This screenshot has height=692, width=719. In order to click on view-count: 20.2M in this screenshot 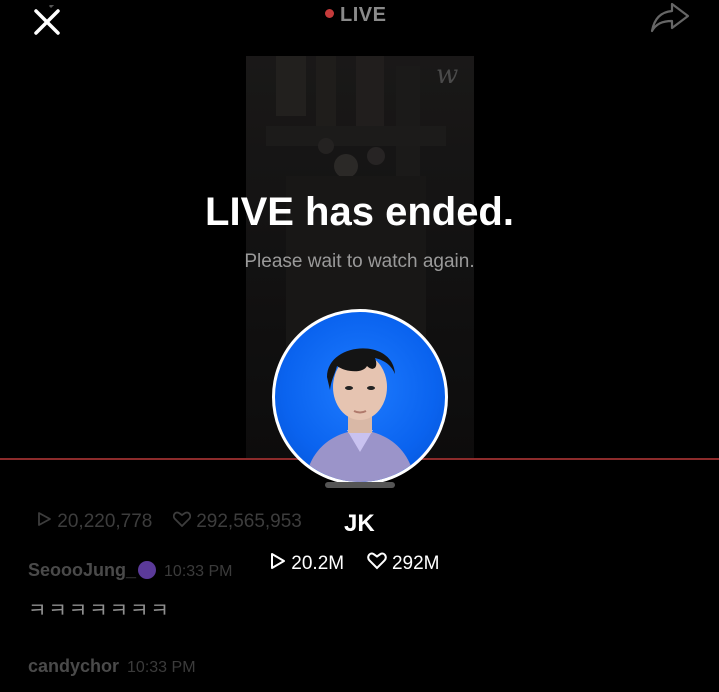, I will do `click(318, 563)`.